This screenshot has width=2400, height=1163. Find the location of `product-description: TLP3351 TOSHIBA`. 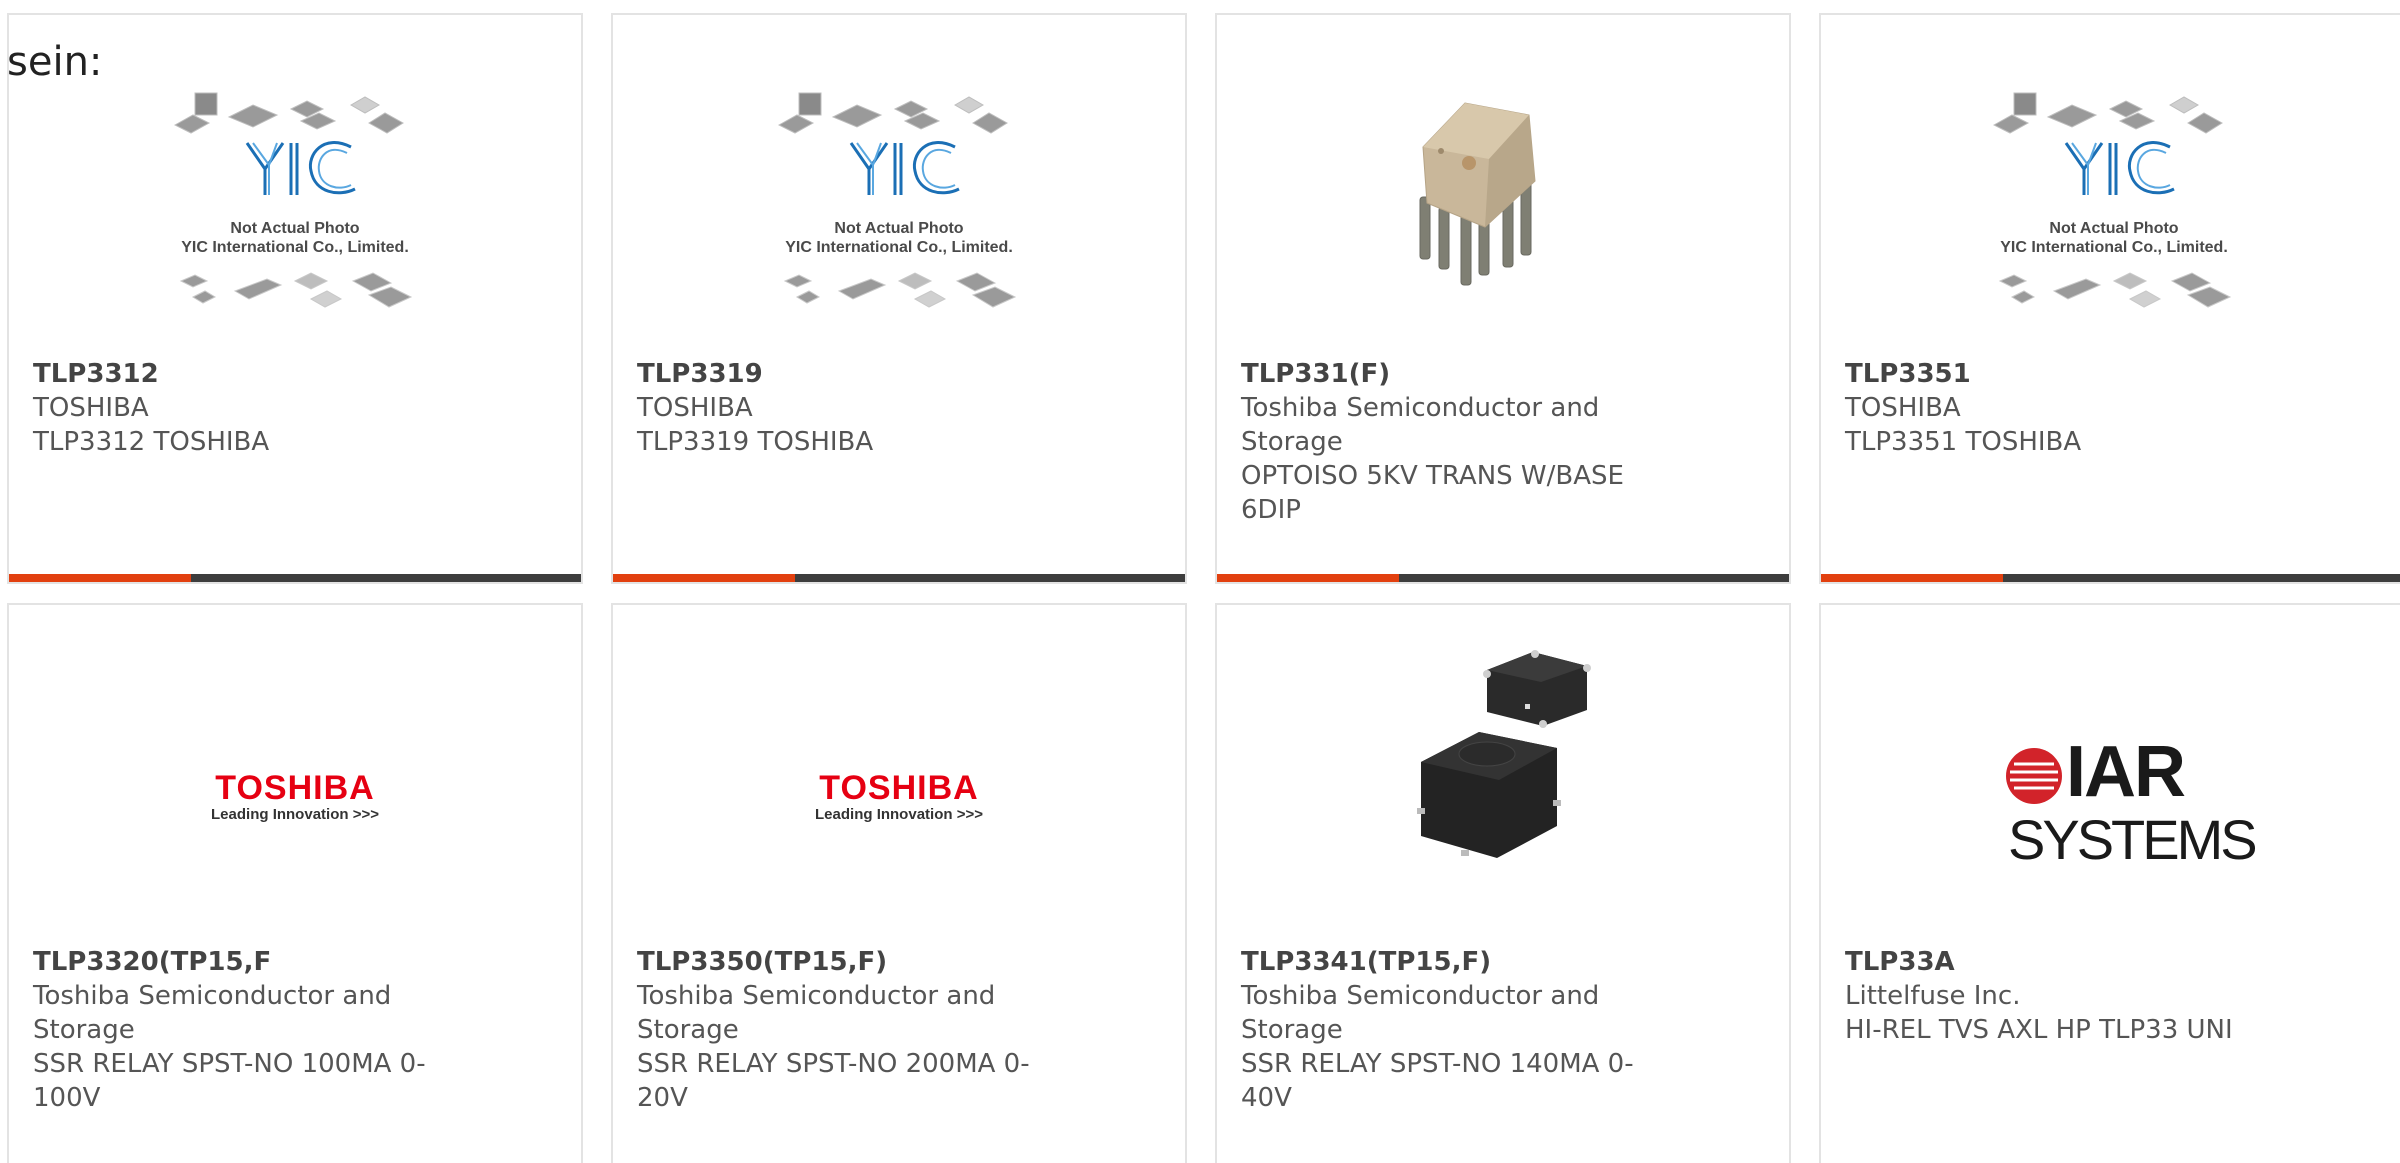

product-description: TLP3351 TOSHIBA is located at coordinates (1963, 442).